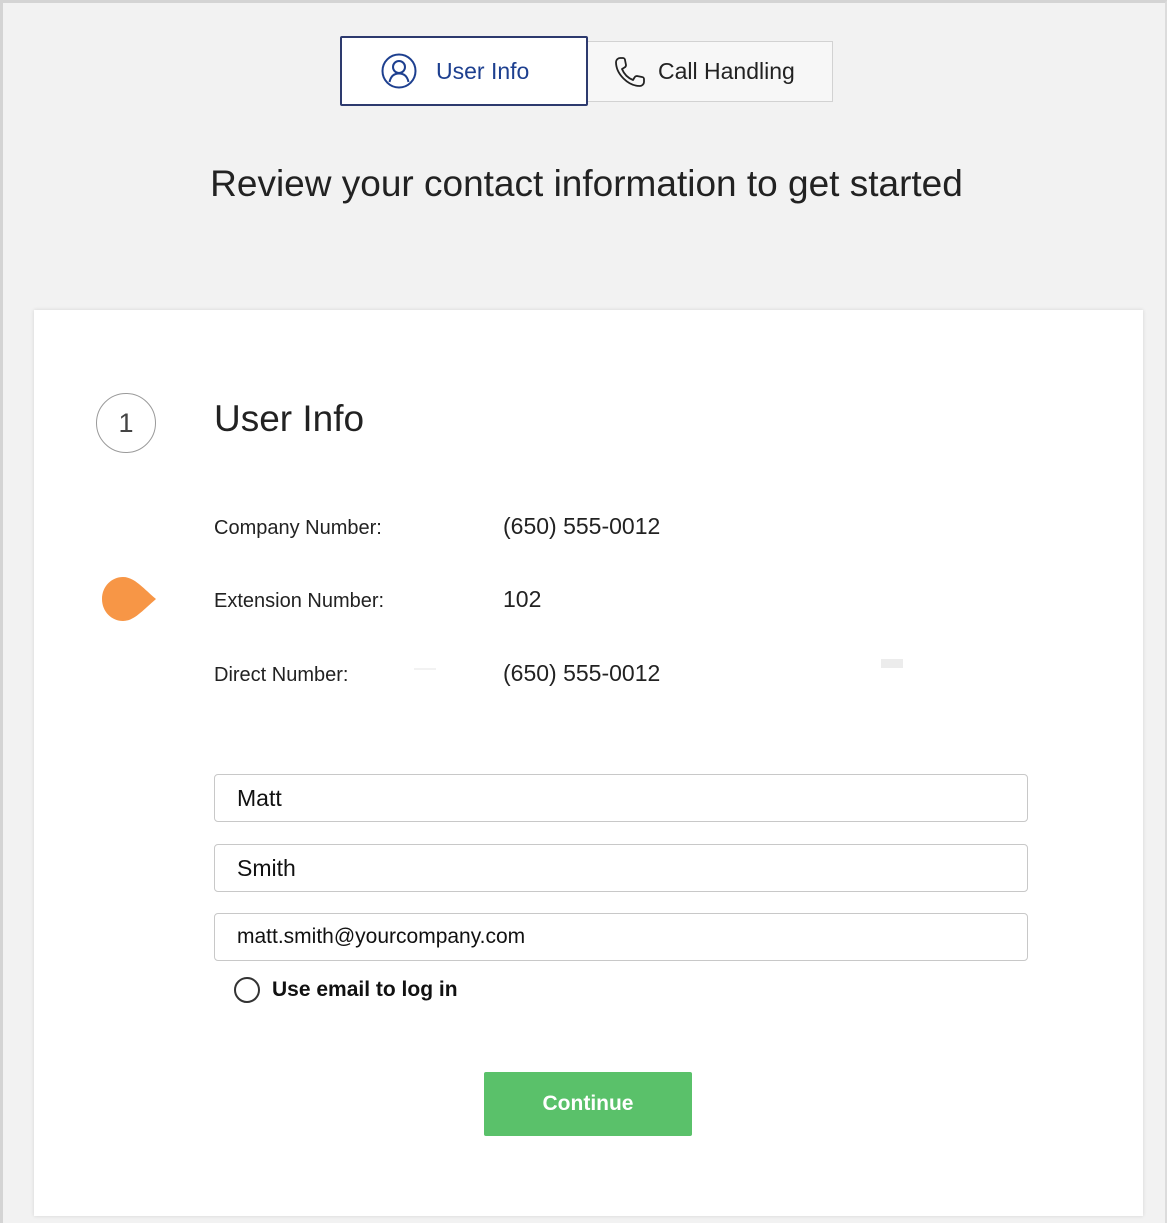 This screenshot has width=1167, height=1223. What do you see at coordinates (298, 528) in the screenshot?
I see `company-number-label: Company Number:` at bounding box center [298, 528].